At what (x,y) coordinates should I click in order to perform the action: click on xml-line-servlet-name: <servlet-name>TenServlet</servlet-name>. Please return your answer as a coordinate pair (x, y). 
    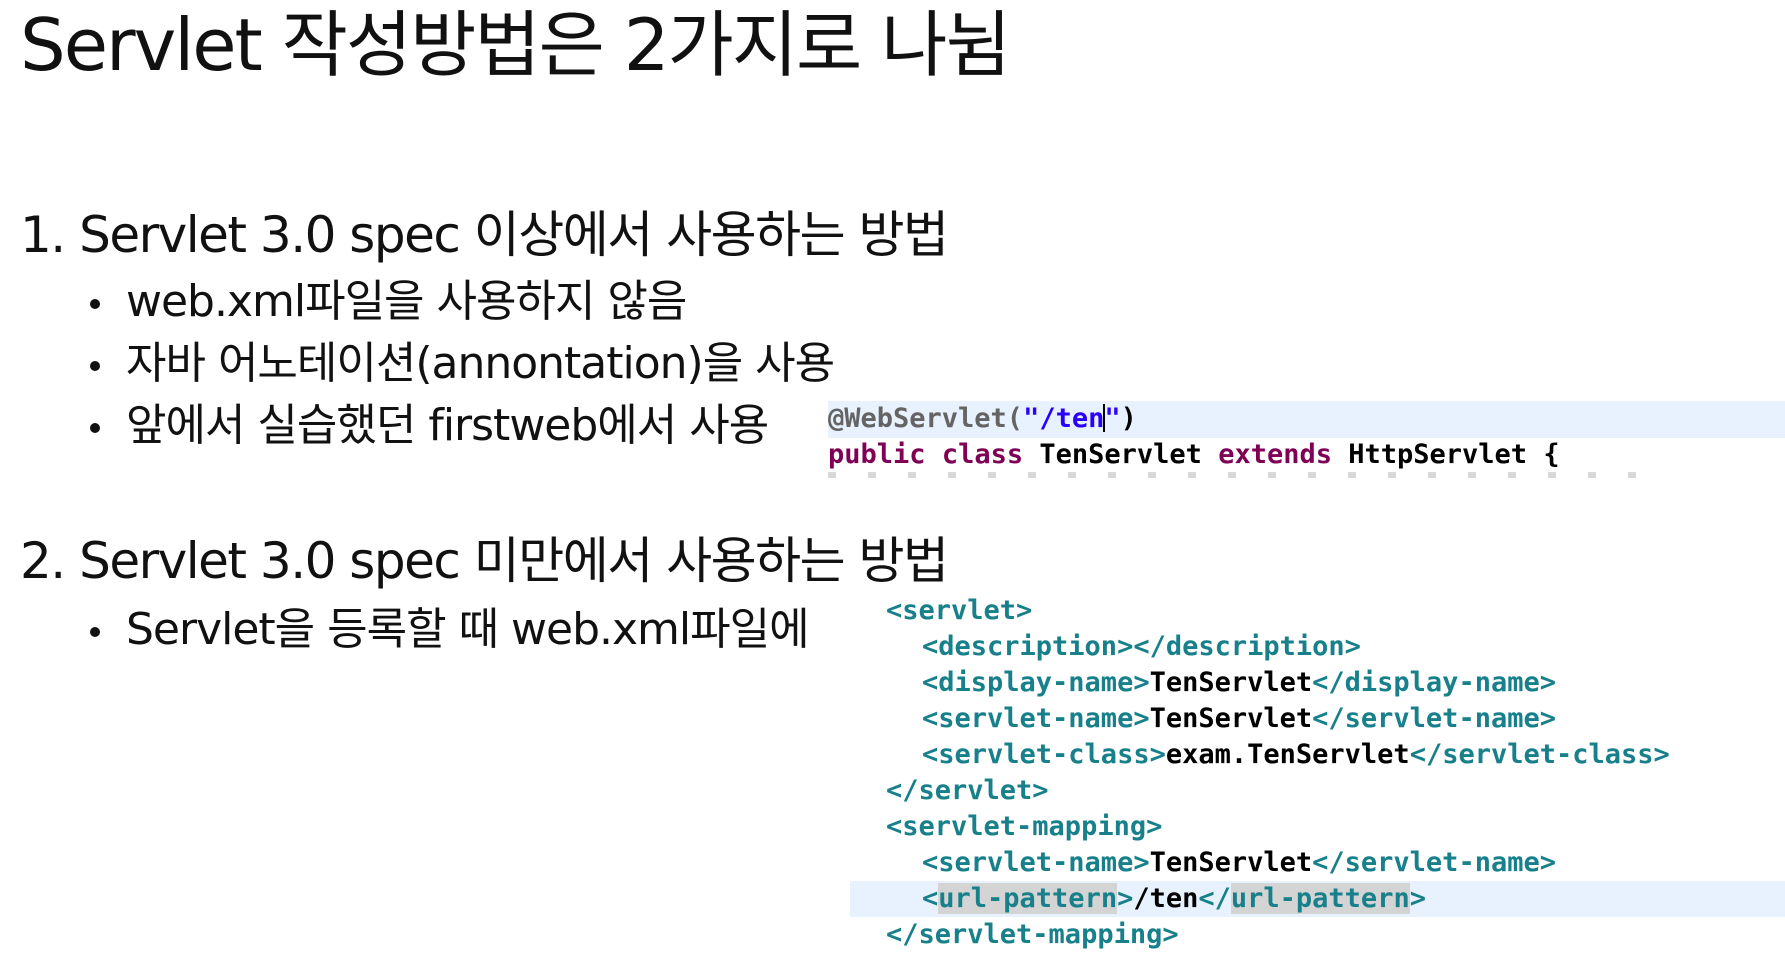
    Looking at the image, I should click on (1239, 719).